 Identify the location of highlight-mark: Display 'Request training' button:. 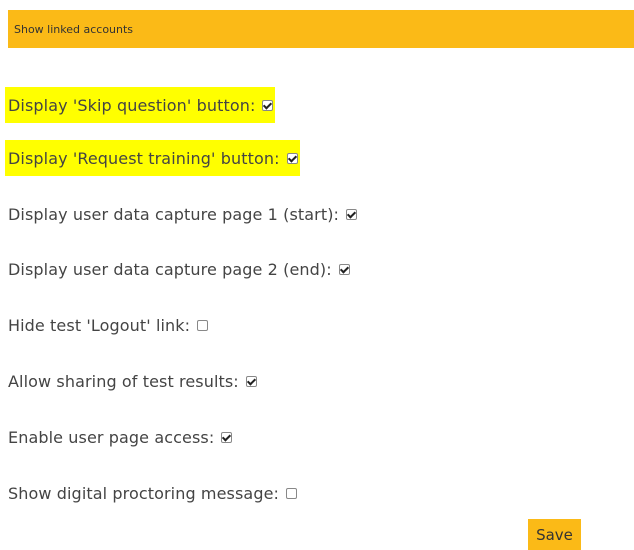
(152, 158).